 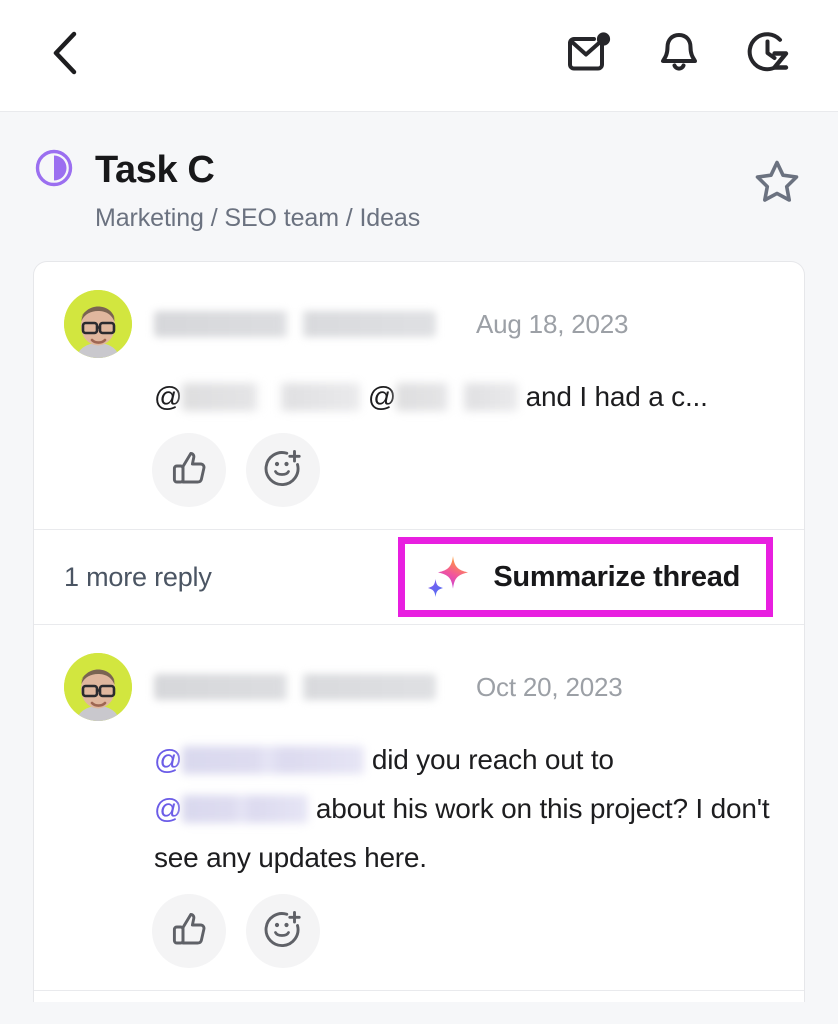 I want to click on summarize-thread-highlight: Summarize thread, so click(x=585, y=577).